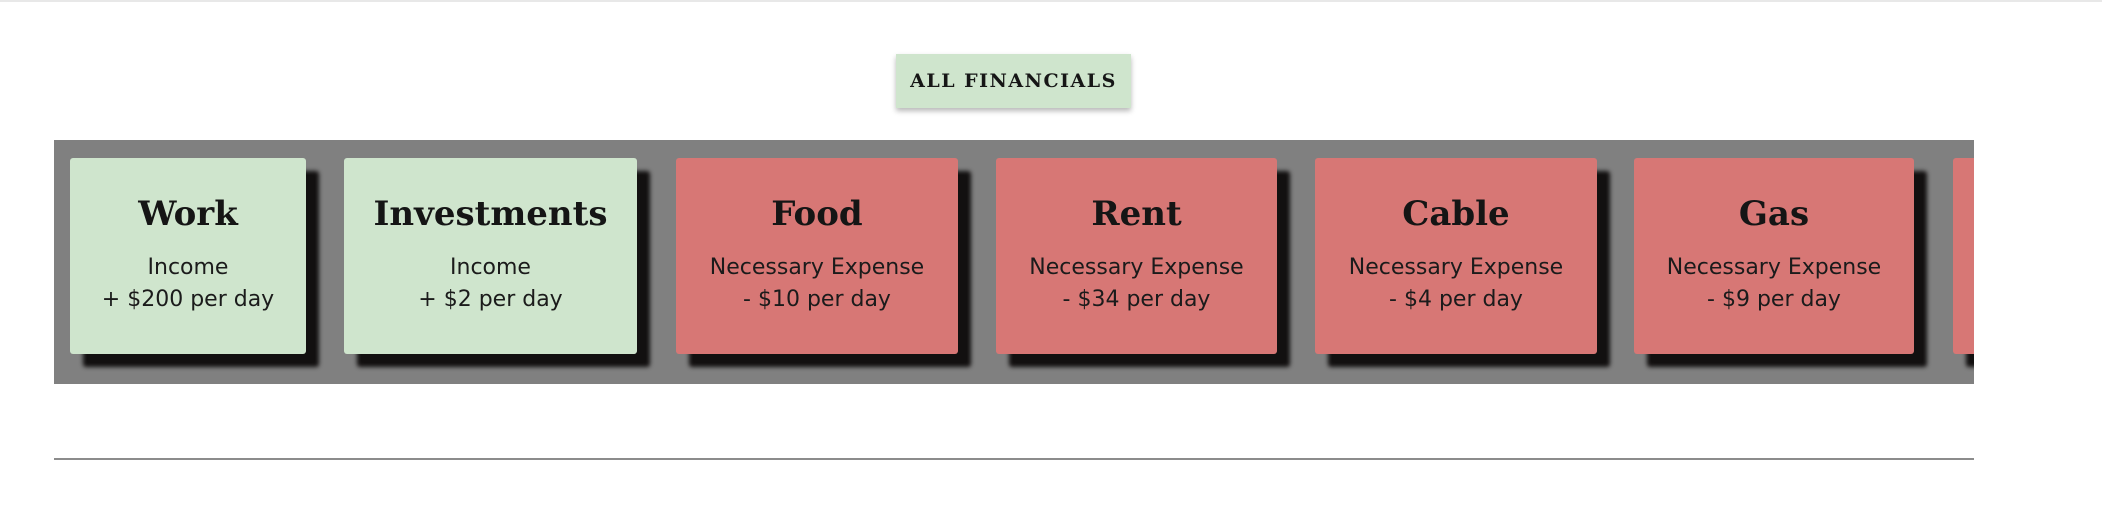  Describe the element at coordinates (490, 299) in the screenshot. I see `card-amount: + $2 per day` at that location.